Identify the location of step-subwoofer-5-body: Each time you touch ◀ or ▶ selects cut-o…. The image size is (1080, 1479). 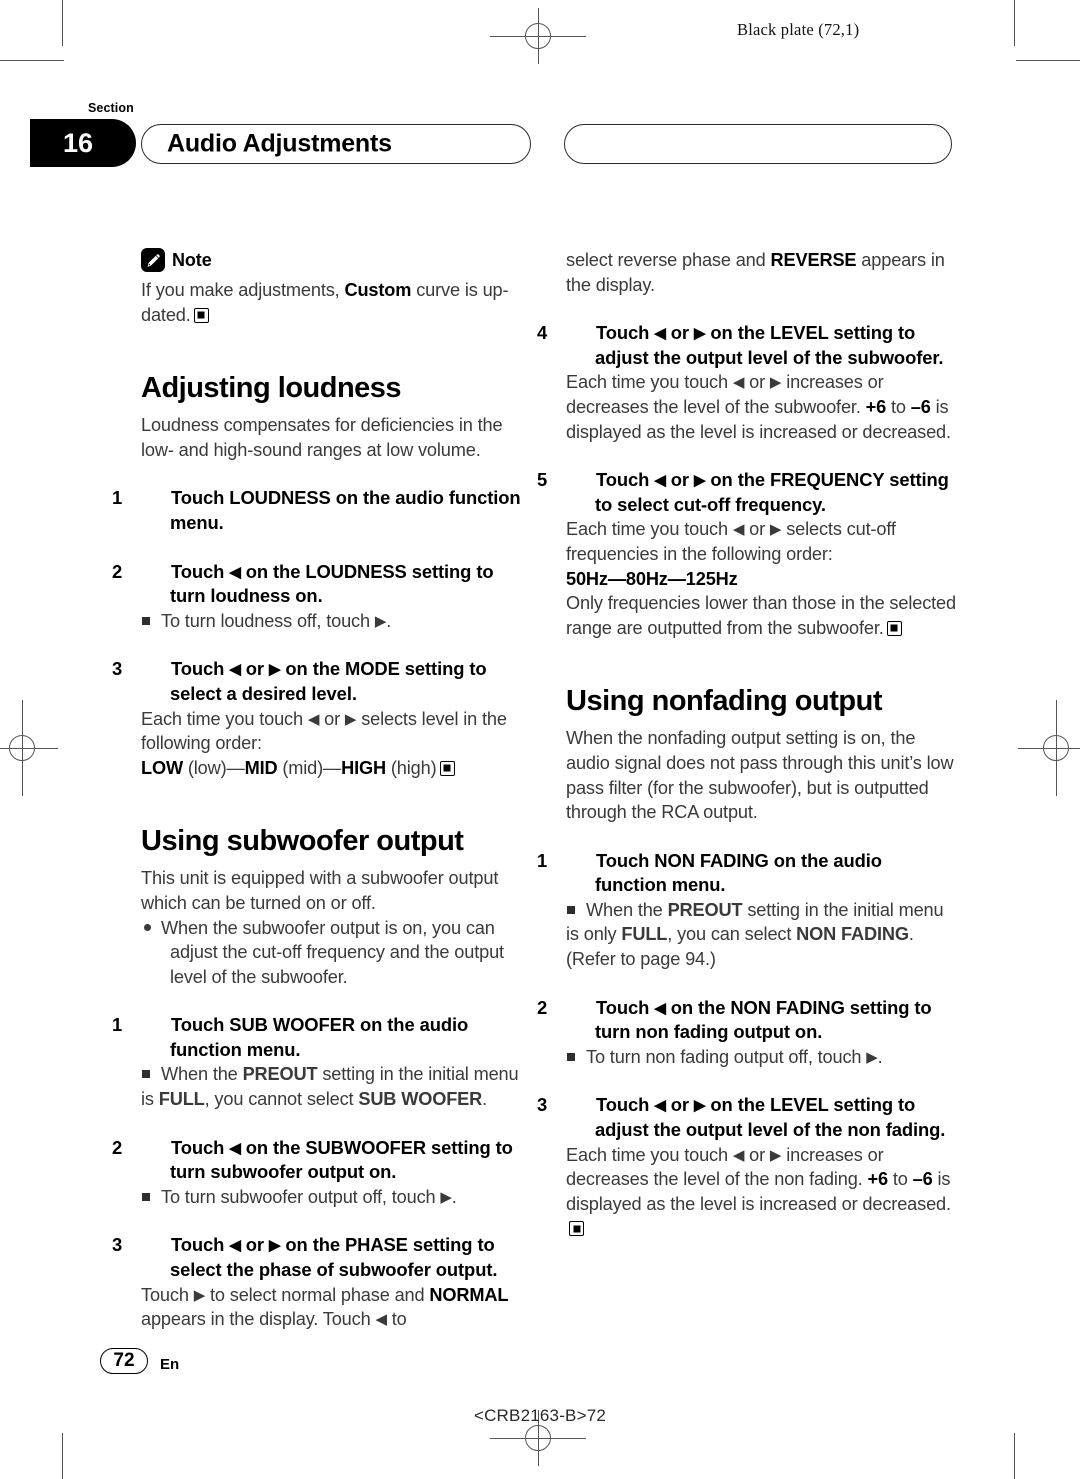
(761, 578).